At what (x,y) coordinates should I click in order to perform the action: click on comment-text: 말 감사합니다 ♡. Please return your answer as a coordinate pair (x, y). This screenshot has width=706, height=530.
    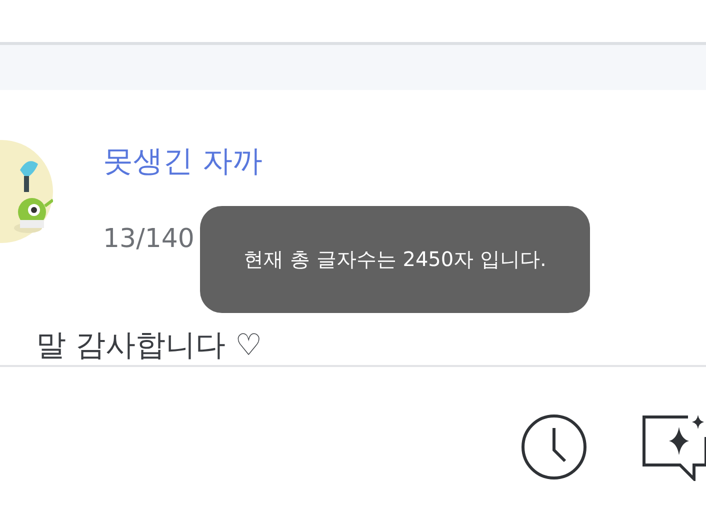
    Looking at the image, I should click on (149, 346).